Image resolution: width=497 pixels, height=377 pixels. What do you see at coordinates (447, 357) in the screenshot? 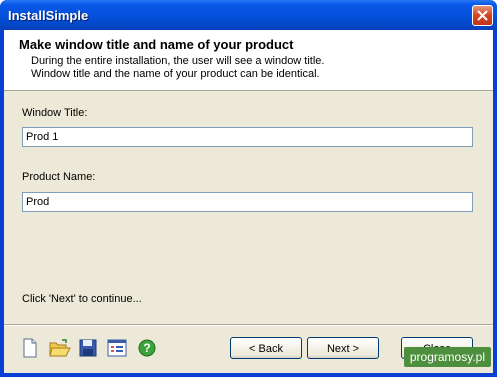
I see `watermark-badge: programosy.pl` at bounding box center [447, 357].